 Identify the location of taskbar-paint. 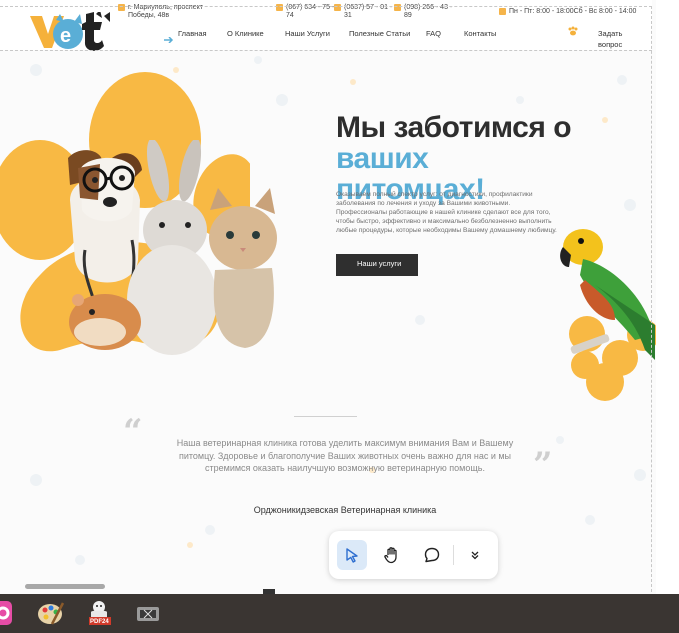
(51, 613).